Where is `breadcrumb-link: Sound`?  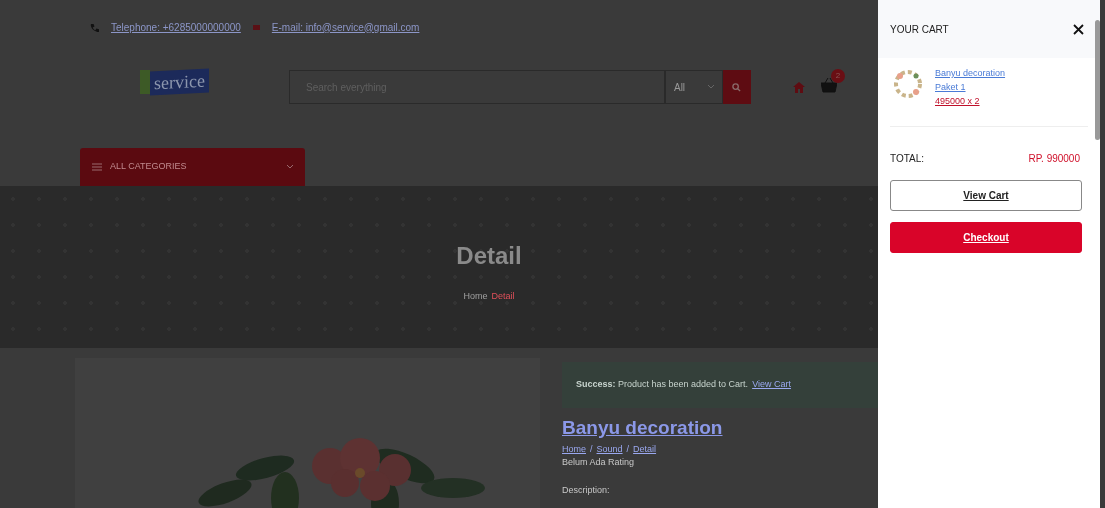 breadcrumb-link: Sound is located at coordinates (609, 449).